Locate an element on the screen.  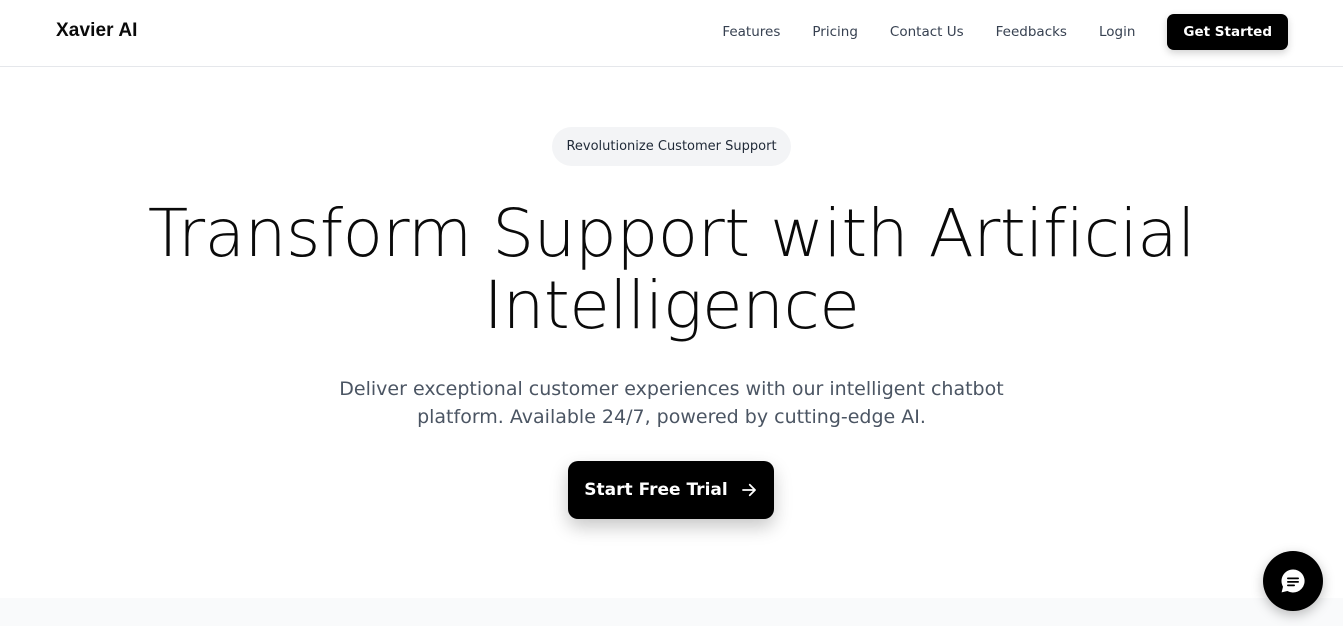
nav-link-contact-us: Contact Us is located at coordinates (927, 32).